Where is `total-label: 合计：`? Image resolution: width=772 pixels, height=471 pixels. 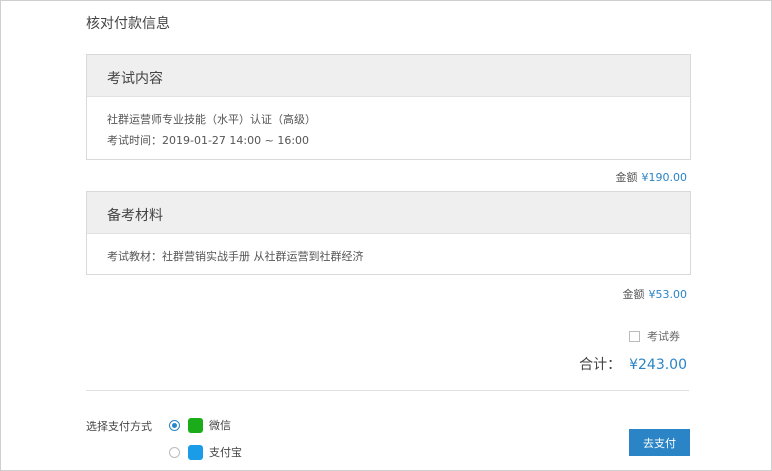 total-label: 合计： is located at coordinates (600, 365).